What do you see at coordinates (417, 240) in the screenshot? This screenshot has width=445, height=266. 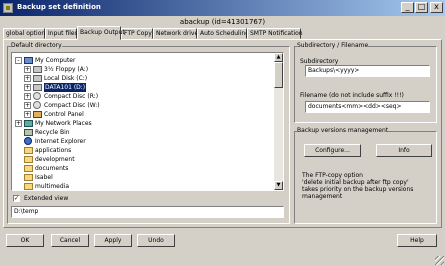 I see `help-button: Help` at bounding box center [417, 240].